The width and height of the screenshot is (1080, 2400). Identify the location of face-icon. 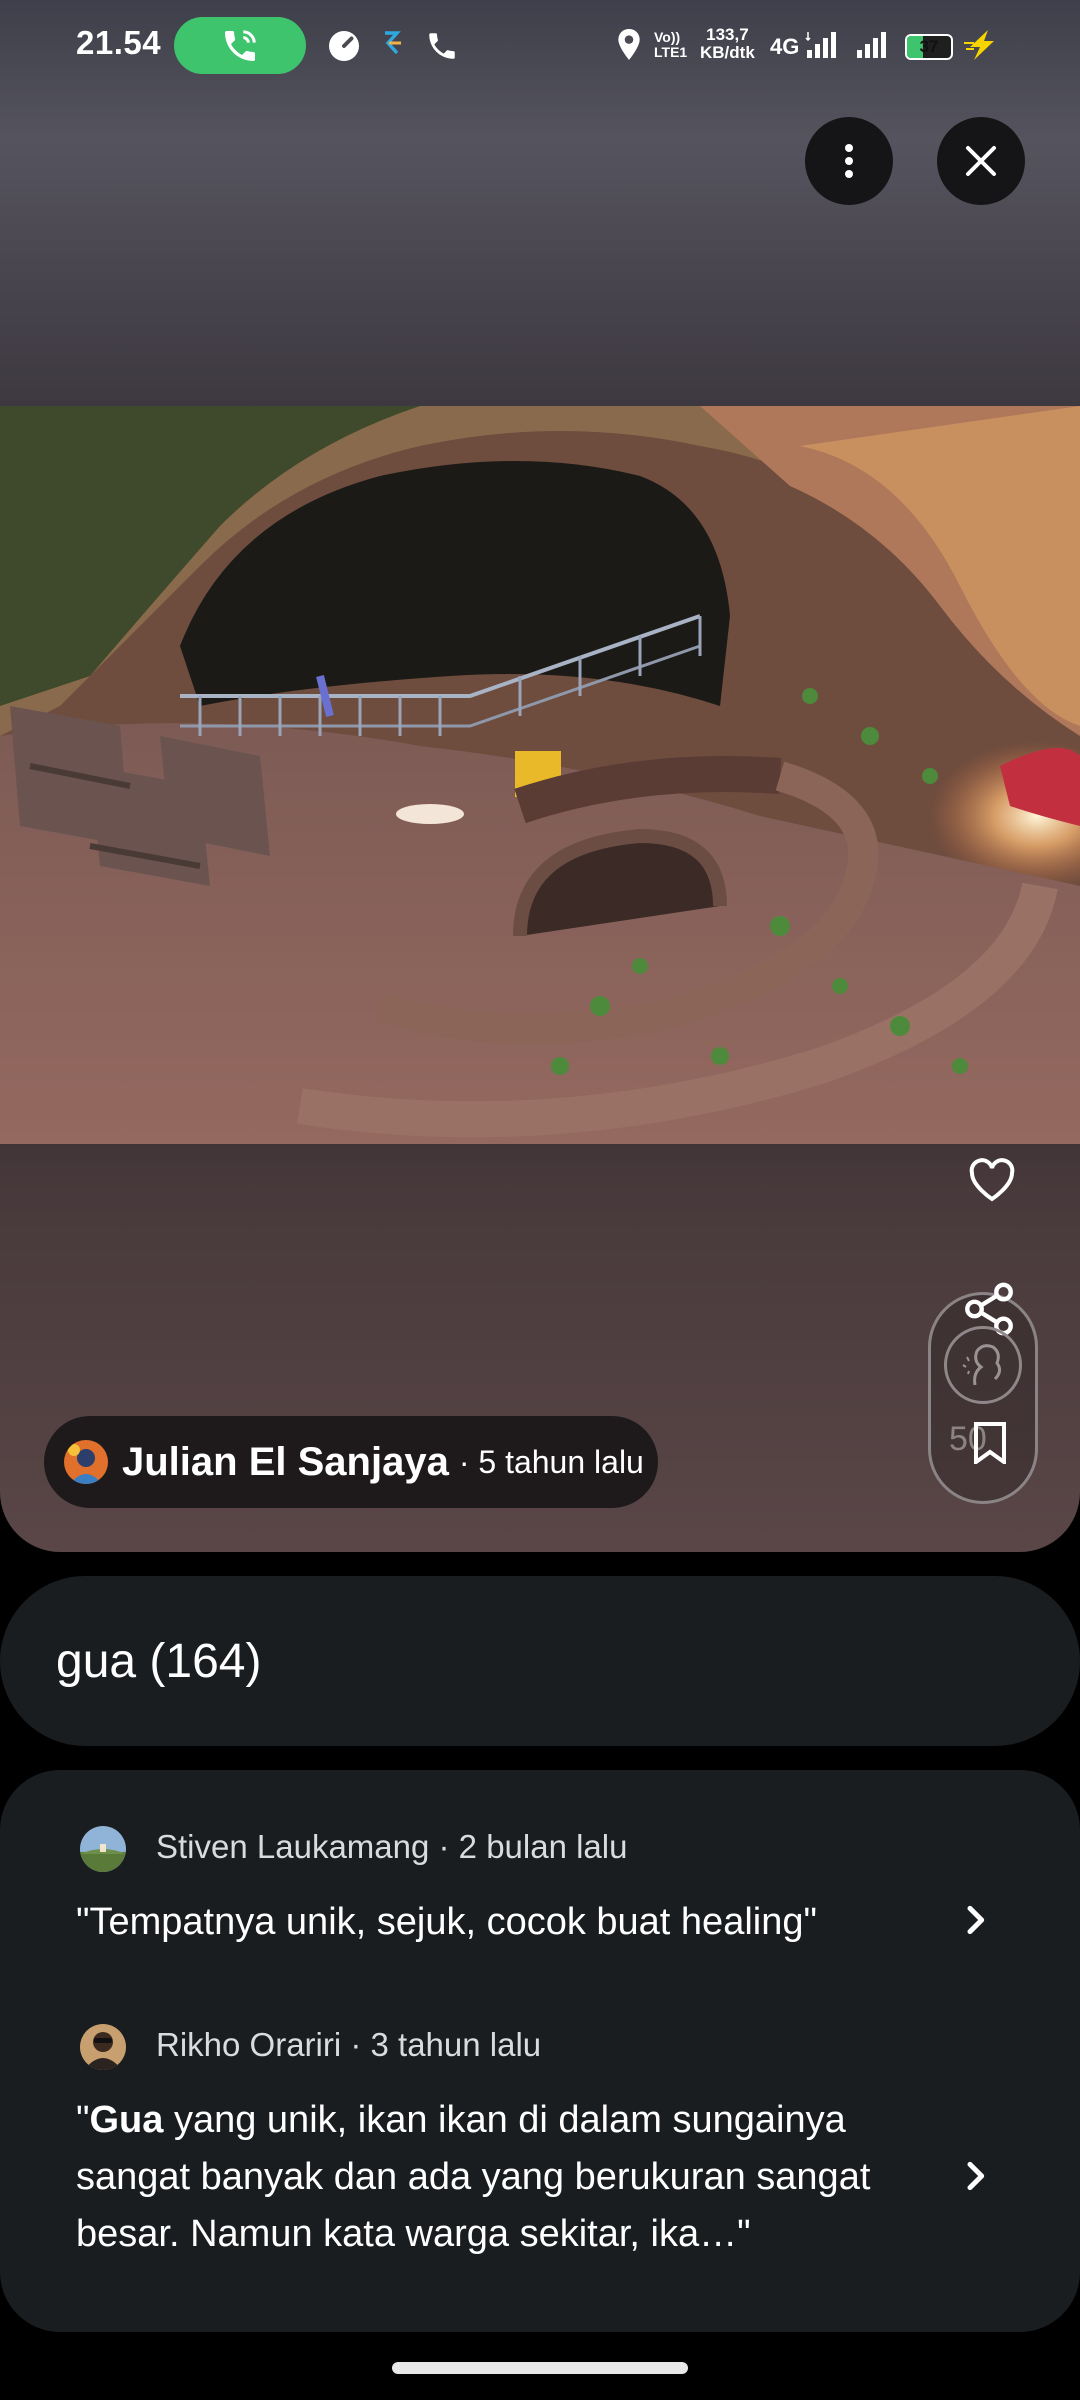
(983, 1365).